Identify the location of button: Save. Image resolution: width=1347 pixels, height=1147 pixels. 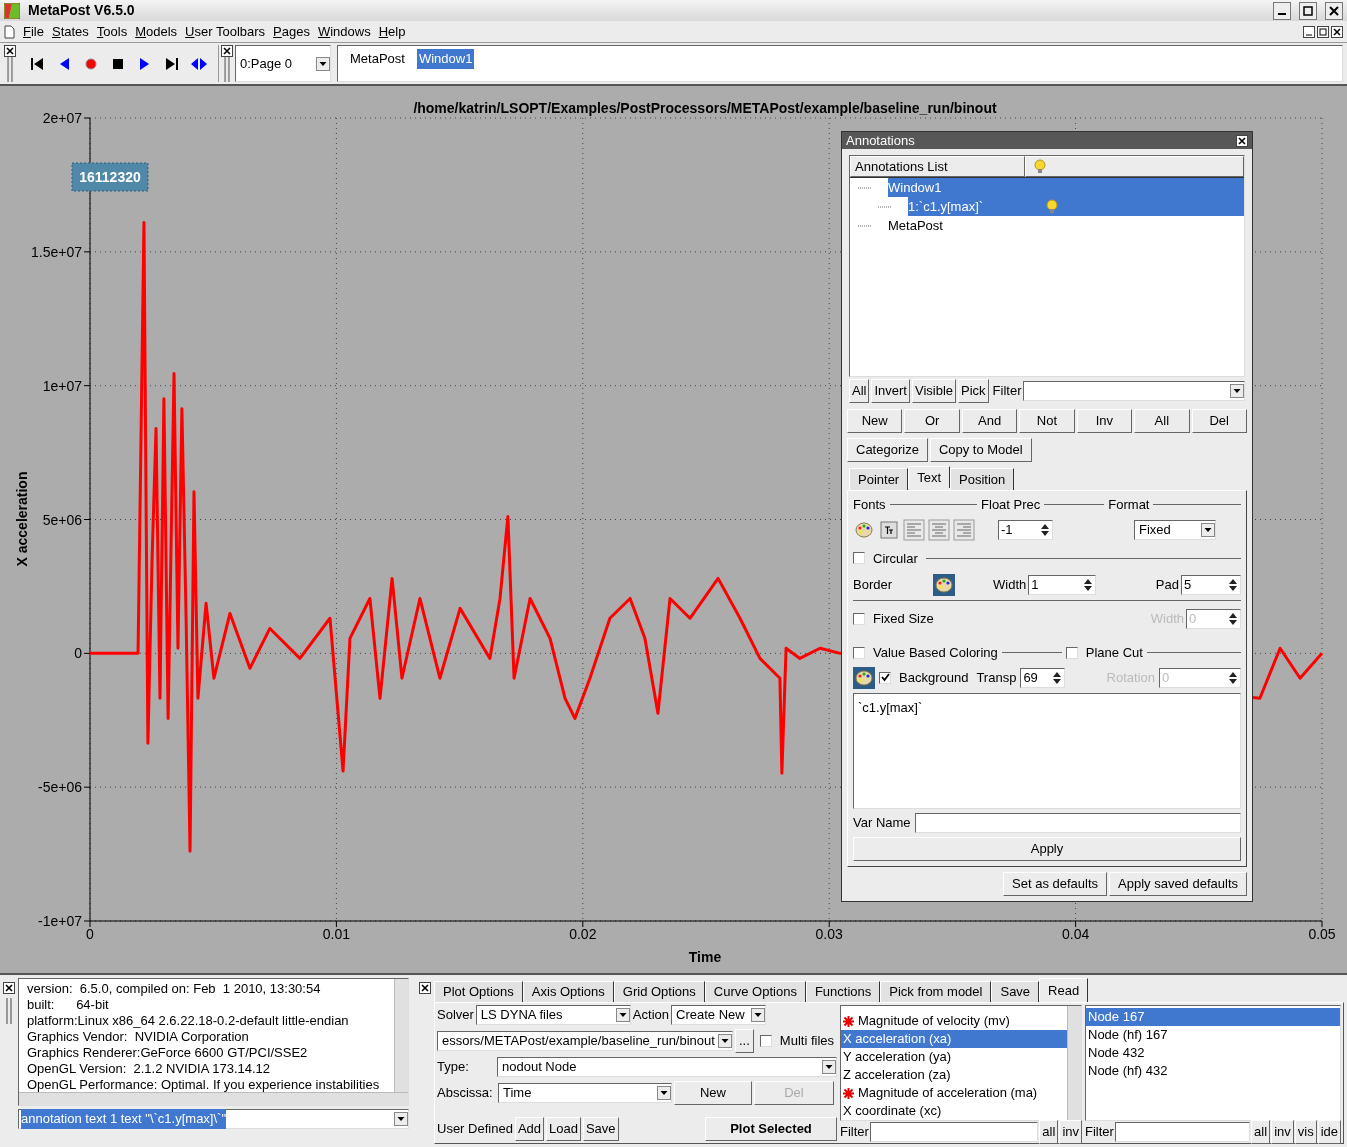
(600, 1129).